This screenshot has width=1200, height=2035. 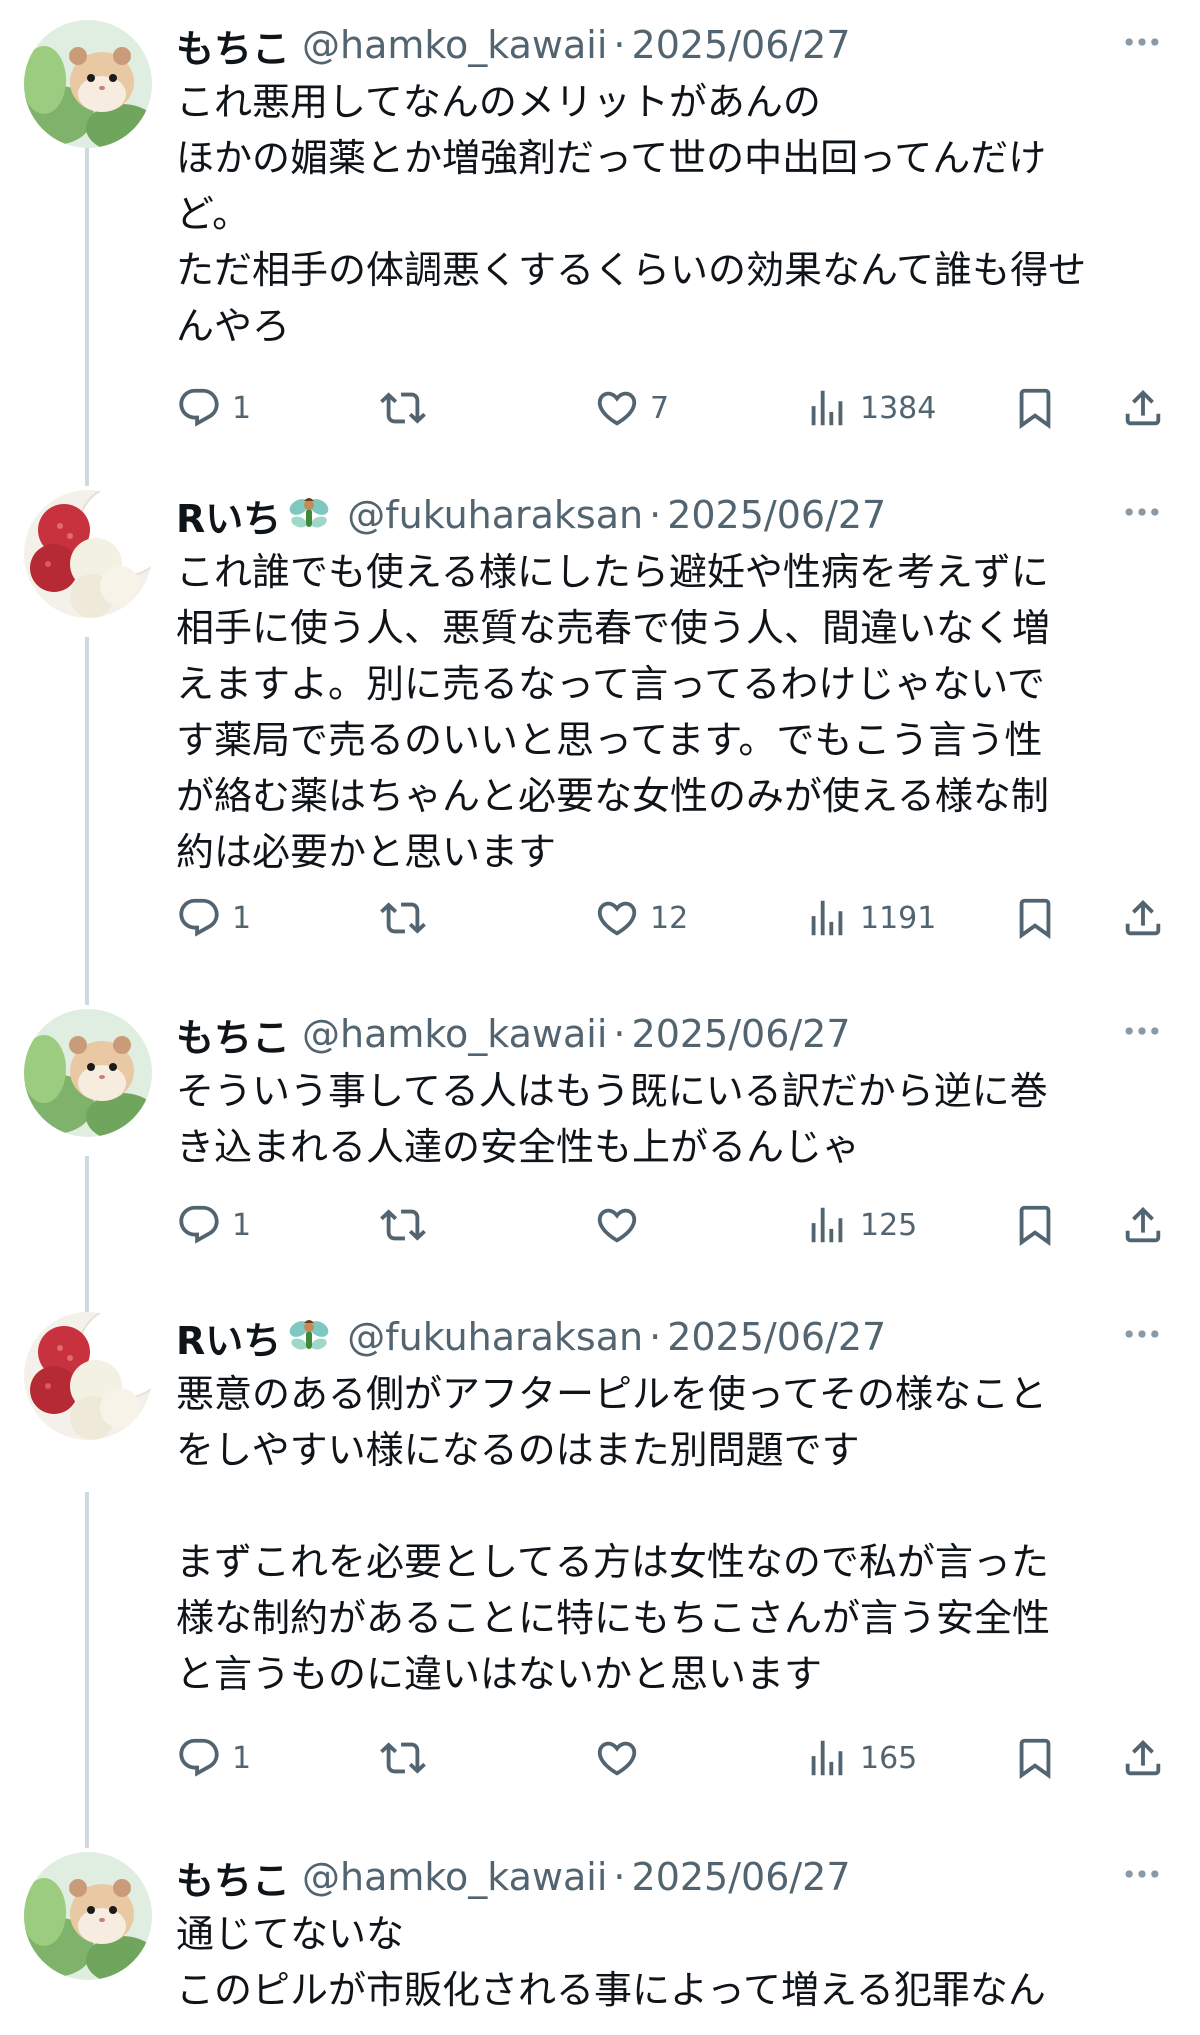 I want to click on like-count: 7, so click(x=660, y=408).